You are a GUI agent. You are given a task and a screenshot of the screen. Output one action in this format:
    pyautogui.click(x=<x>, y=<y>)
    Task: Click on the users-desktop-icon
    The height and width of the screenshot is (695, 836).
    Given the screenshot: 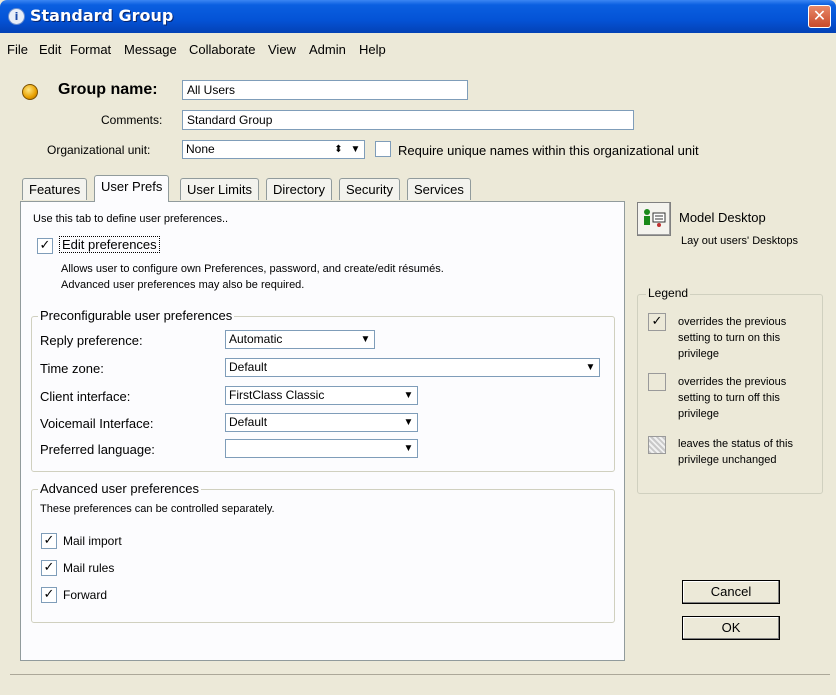 What is the action you would take?
    pyautogui.click(x=655, y=218)
    